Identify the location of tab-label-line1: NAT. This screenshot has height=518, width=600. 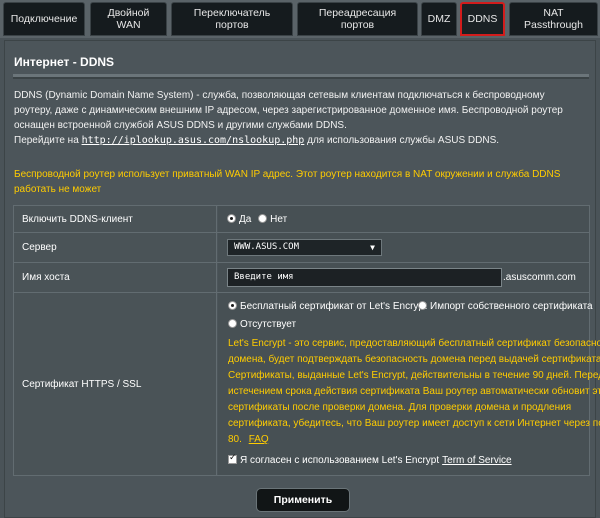
(553, 13).